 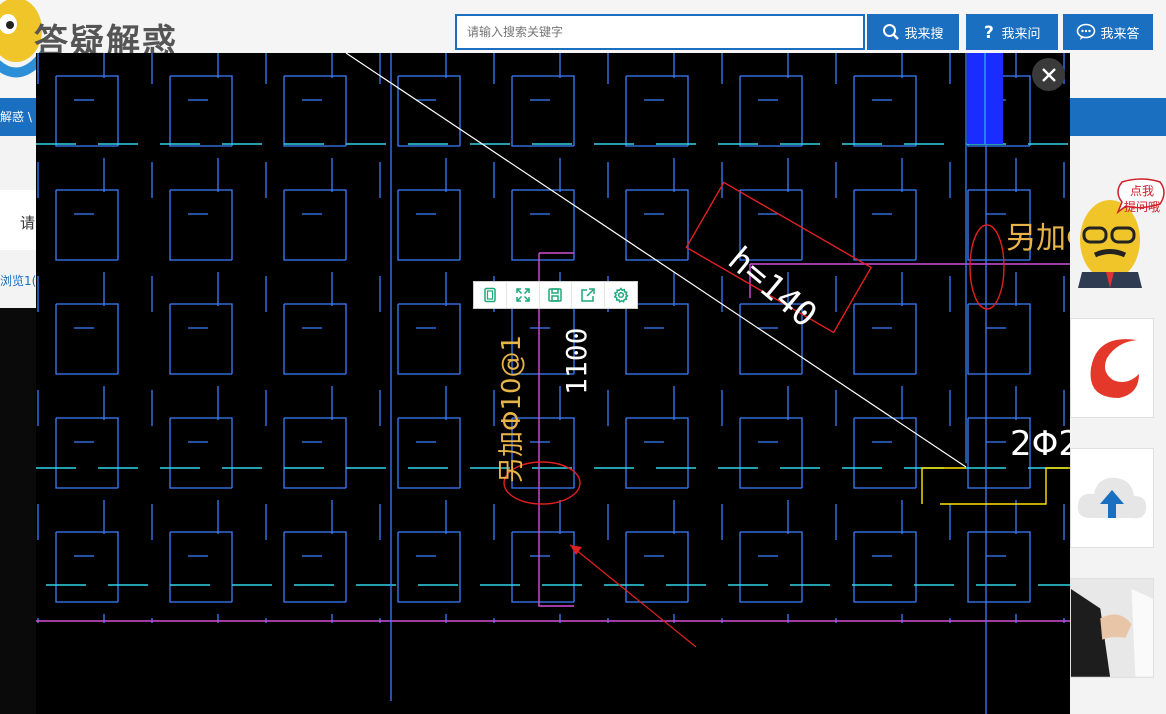 What do you see at coordinates (20, 511) in the screenshot?
I see `left-thumbnail` at bounding box center [20, 511].